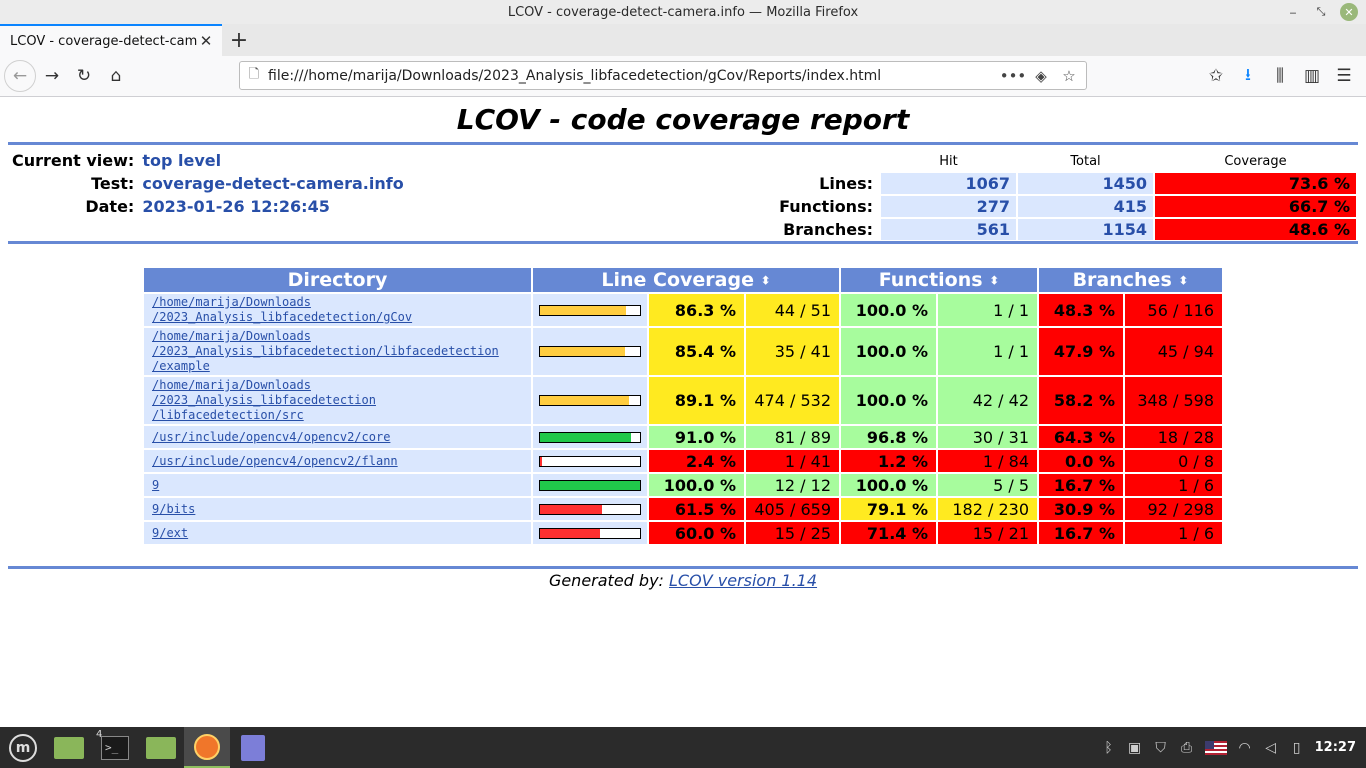 The height and width of the screenshot is (768, 1366). Describe the element at coordinates (1349, 12) in the screenshot. I see `close-window-button: ✕` at that location.